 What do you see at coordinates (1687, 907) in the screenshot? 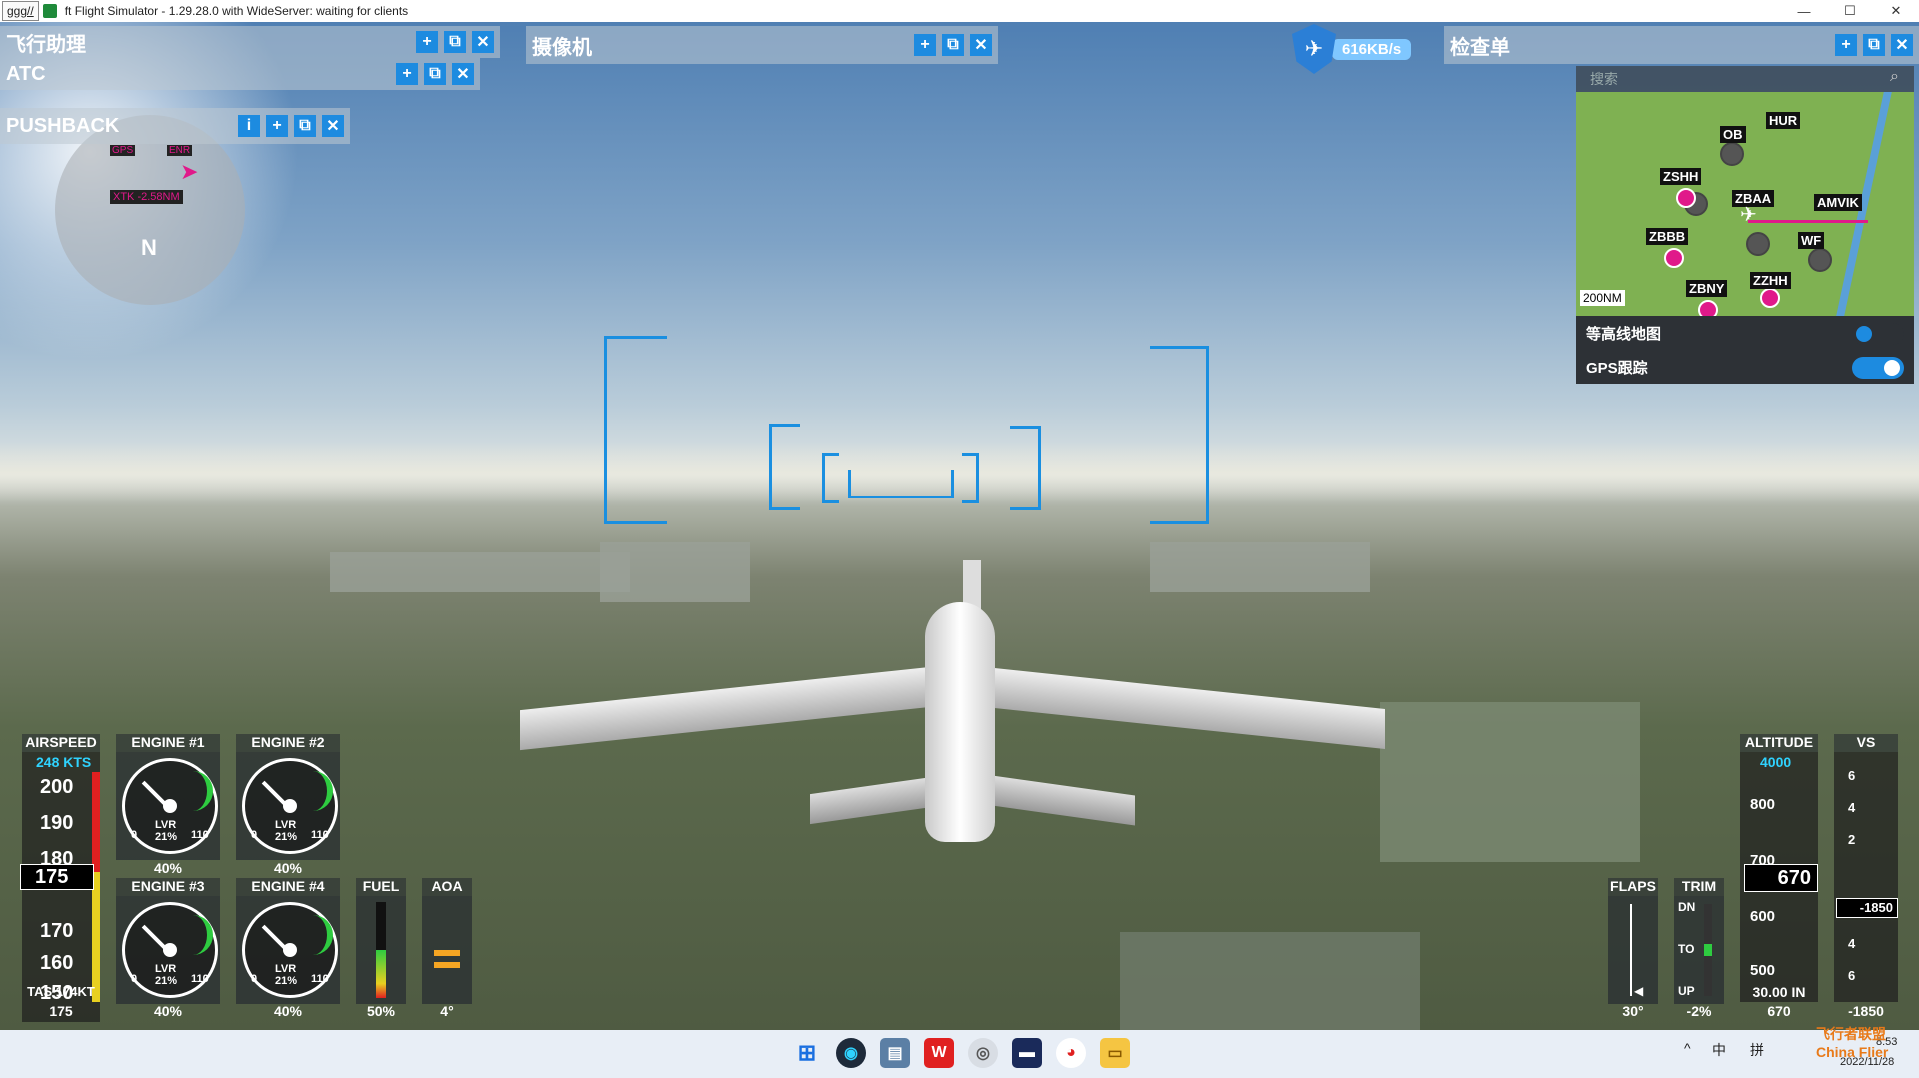
I see `trim-dn-label: DN` at bounding box center [1687, 907].